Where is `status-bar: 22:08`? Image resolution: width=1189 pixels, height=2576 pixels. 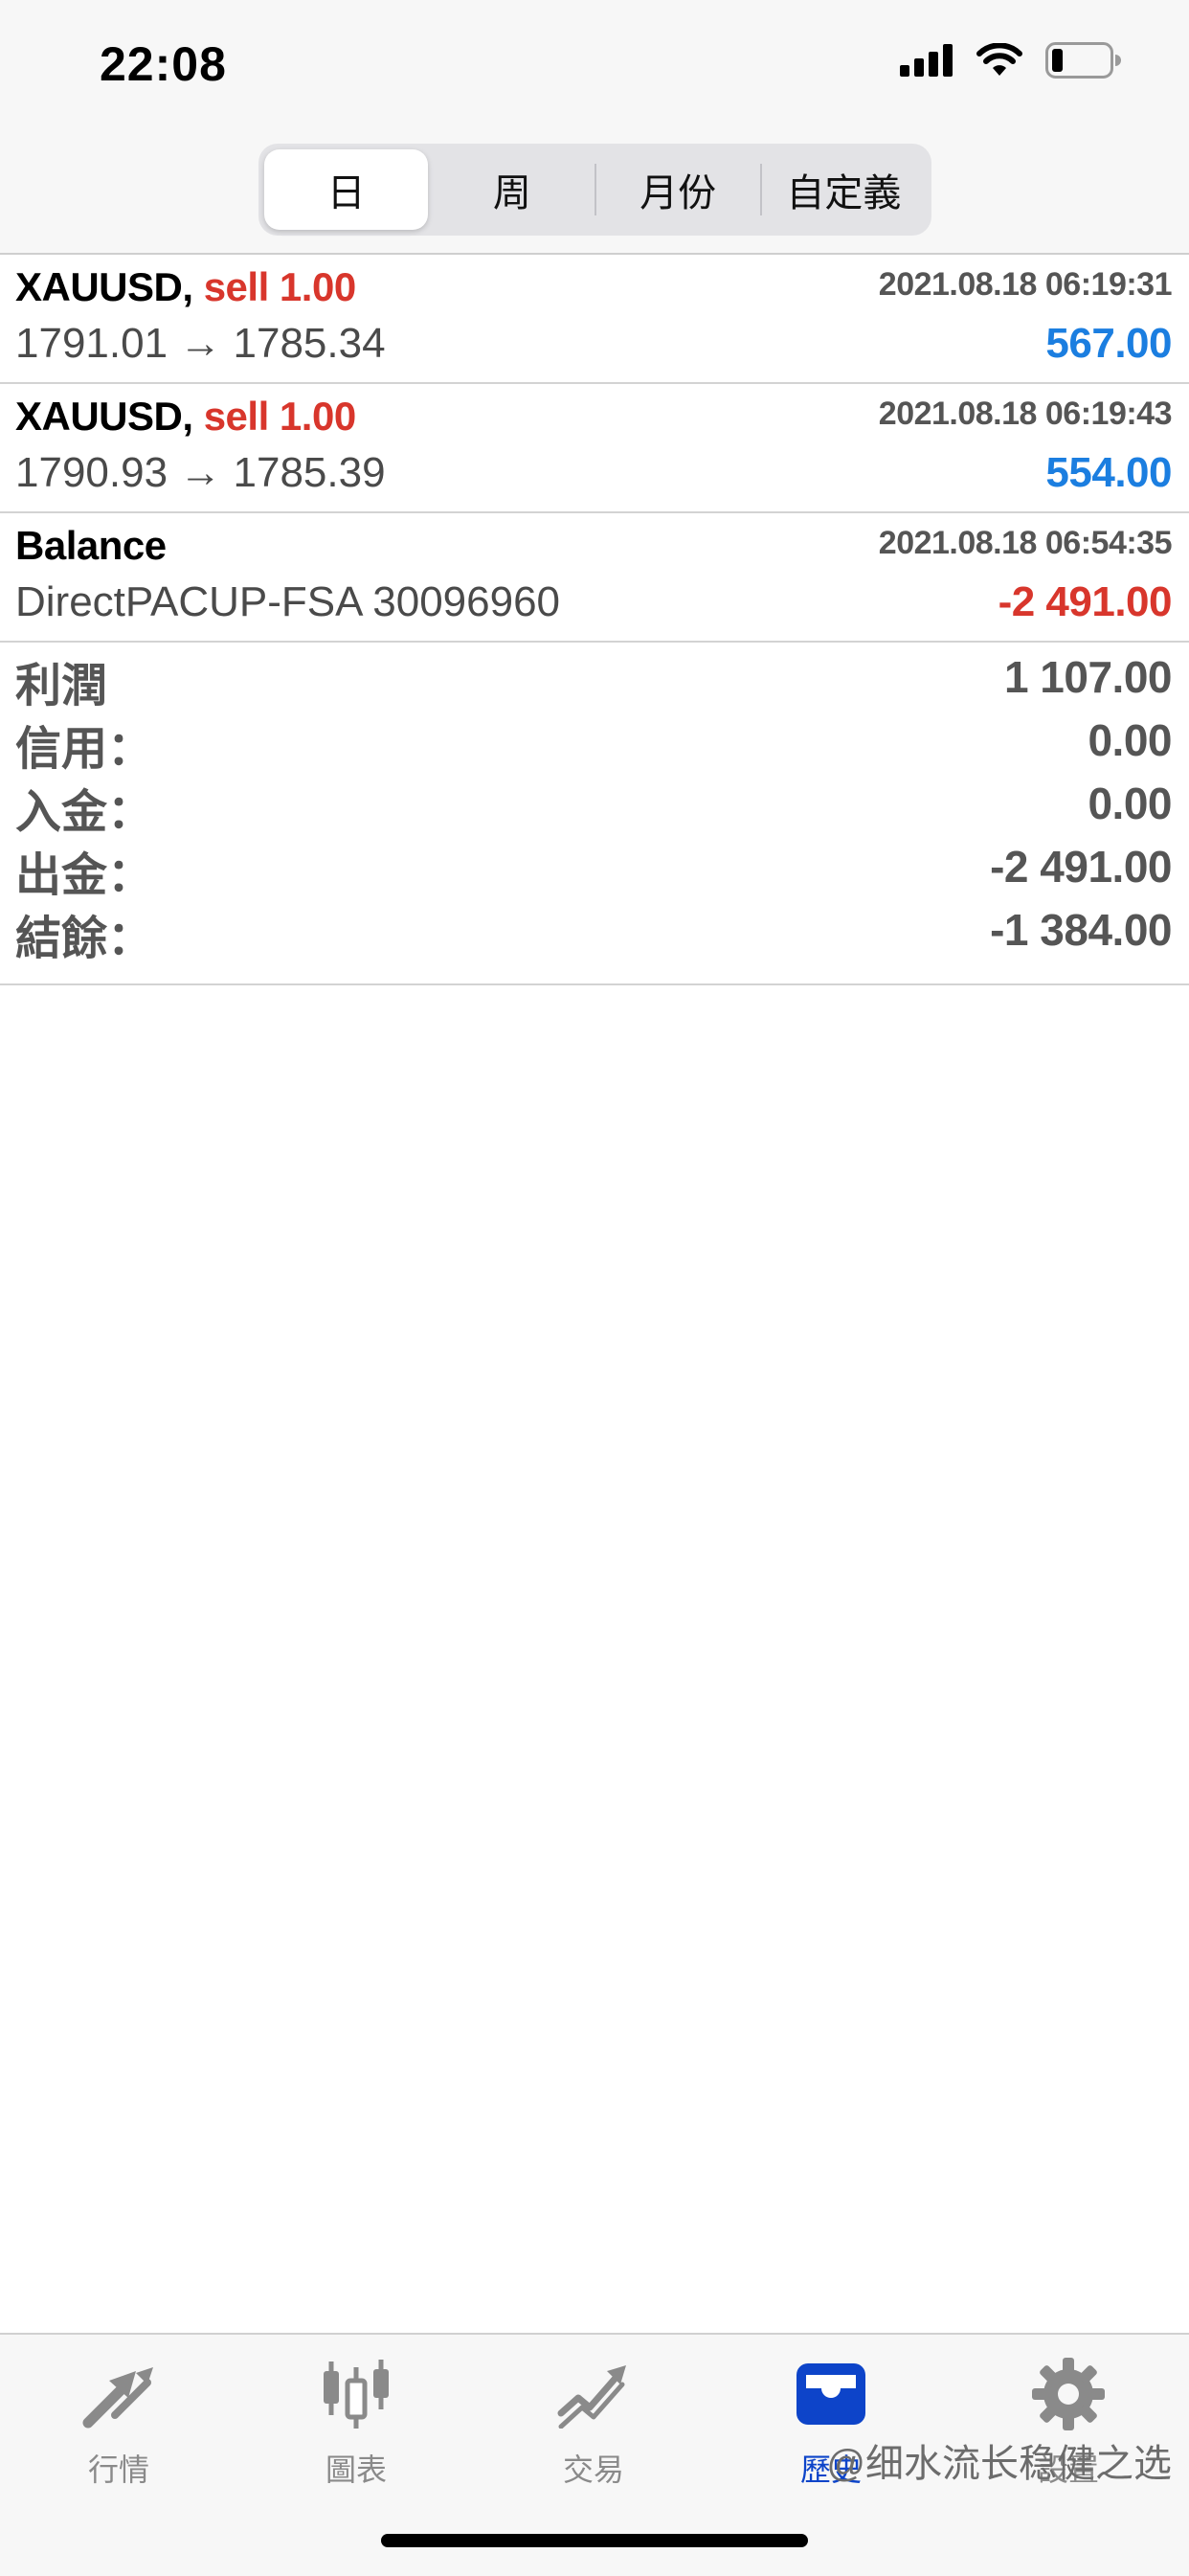
status-bar: 22:08 is located at coordinates (594, 67).